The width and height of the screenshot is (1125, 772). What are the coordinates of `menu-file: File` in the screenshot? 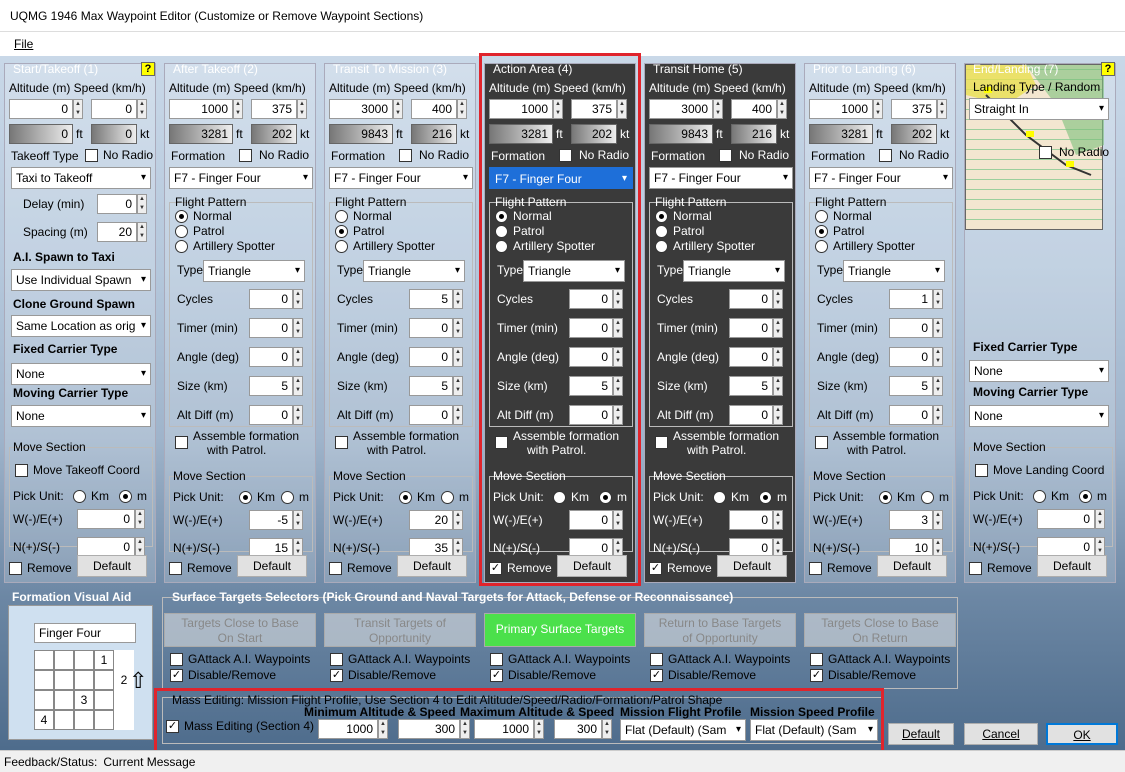 It's located at (23, 44).